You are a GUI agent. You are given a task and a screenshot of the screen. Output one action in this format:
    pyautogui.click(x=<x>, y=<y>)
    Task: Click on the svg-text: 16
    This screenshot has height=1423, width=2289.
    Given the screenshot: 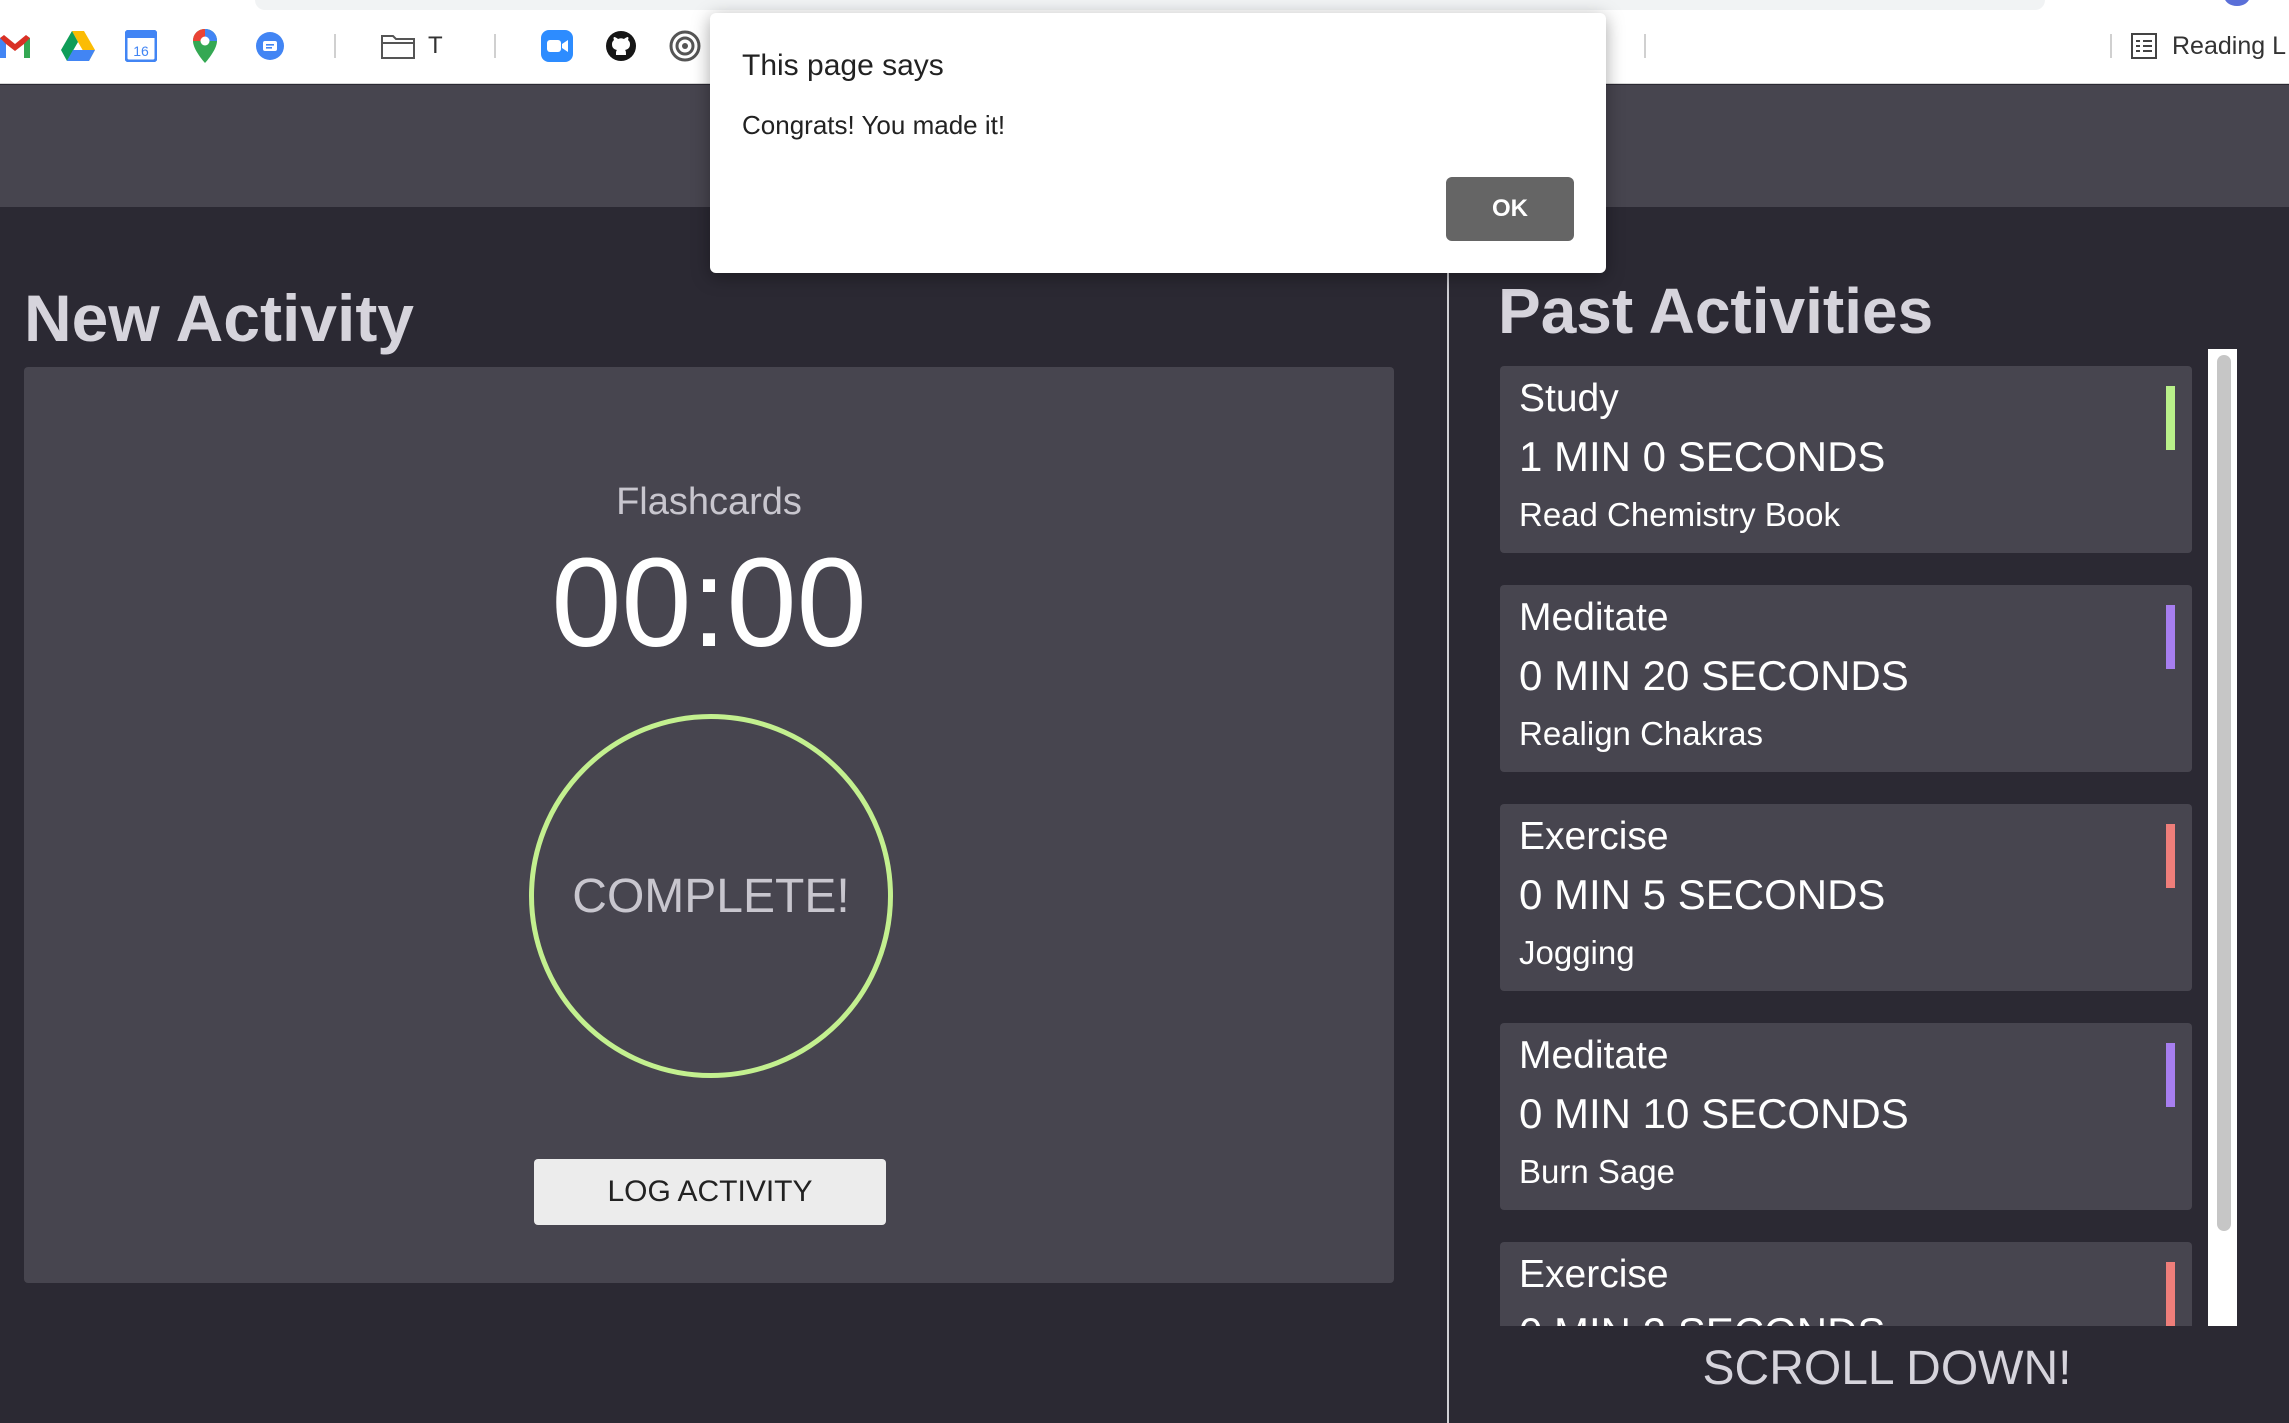 What is the action you would take?
    pyautogui.click(x=141, y=51)
    